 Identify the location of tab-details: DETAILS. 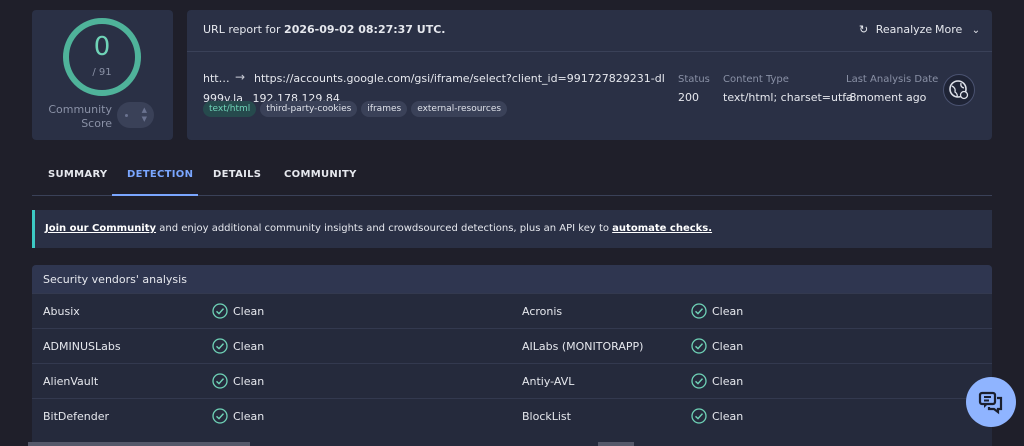
(237, 174).